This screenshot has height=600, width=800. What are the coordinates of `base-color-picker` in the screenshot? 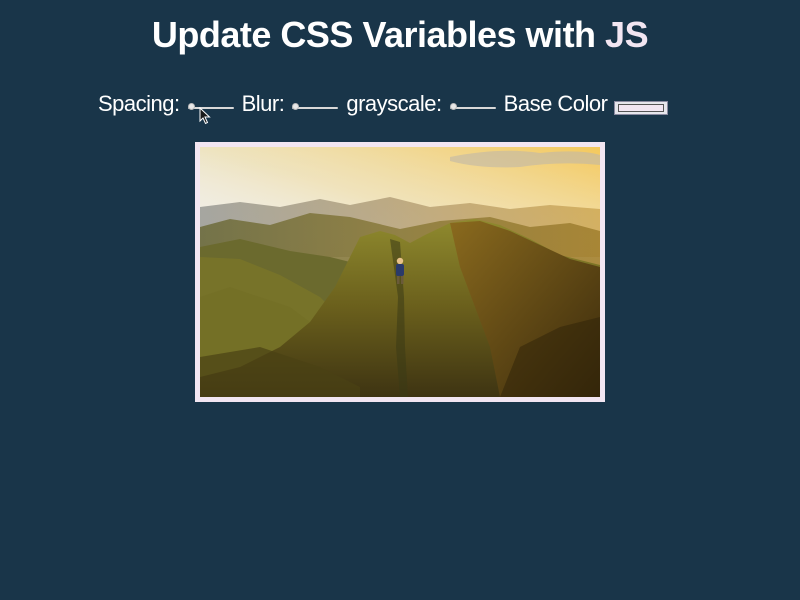 It's located at (640, 108).